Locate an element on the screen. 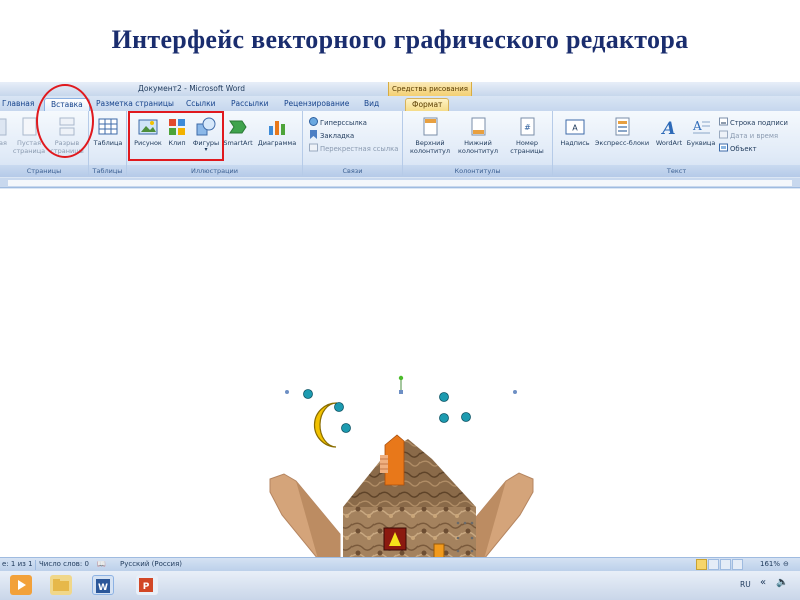 The width and height of the screenshot is (800, 600). tables-group: Таблица Таблицы is located at coordinates (108, 144).